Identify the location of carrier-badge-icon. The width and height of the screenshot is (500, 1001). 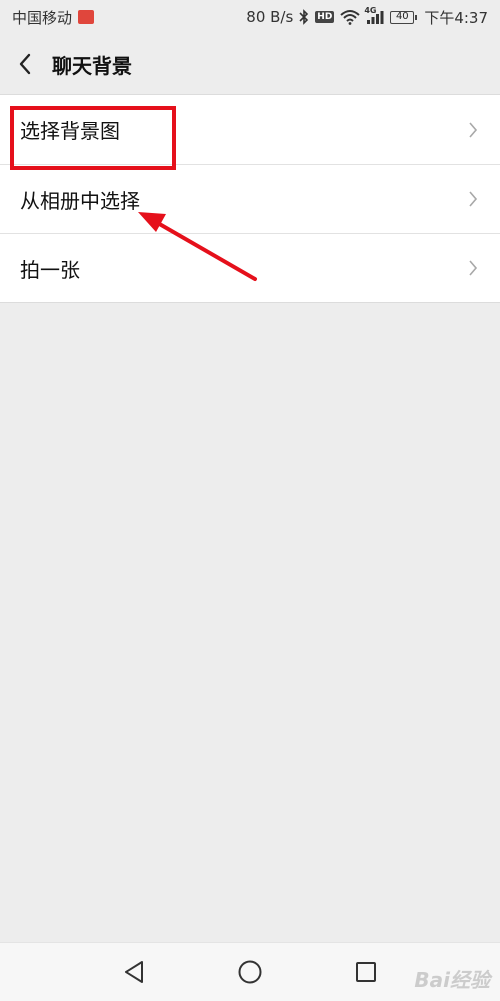
(86, 17).